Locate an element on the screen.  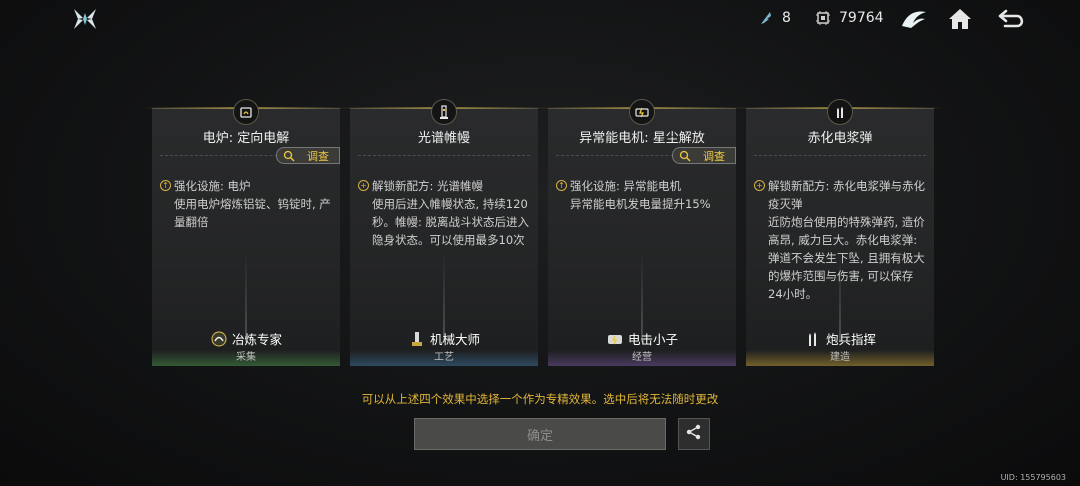
talent-label: 炮兵指挥 is located at coordinates (840, 338).